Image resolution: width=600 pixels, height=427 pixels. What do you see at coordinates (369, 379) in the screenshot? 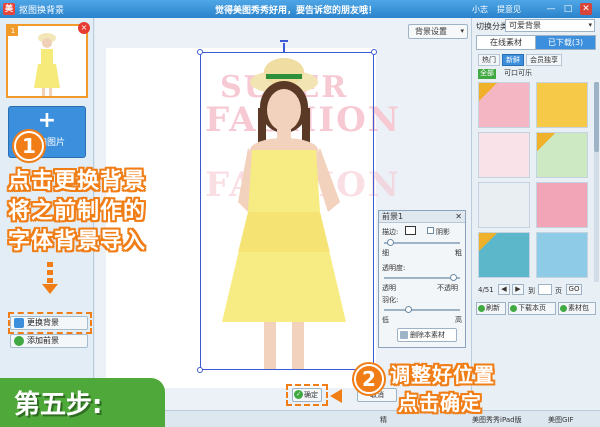
I see `step2-number-badge: 2` at bounding box center [369, 379].